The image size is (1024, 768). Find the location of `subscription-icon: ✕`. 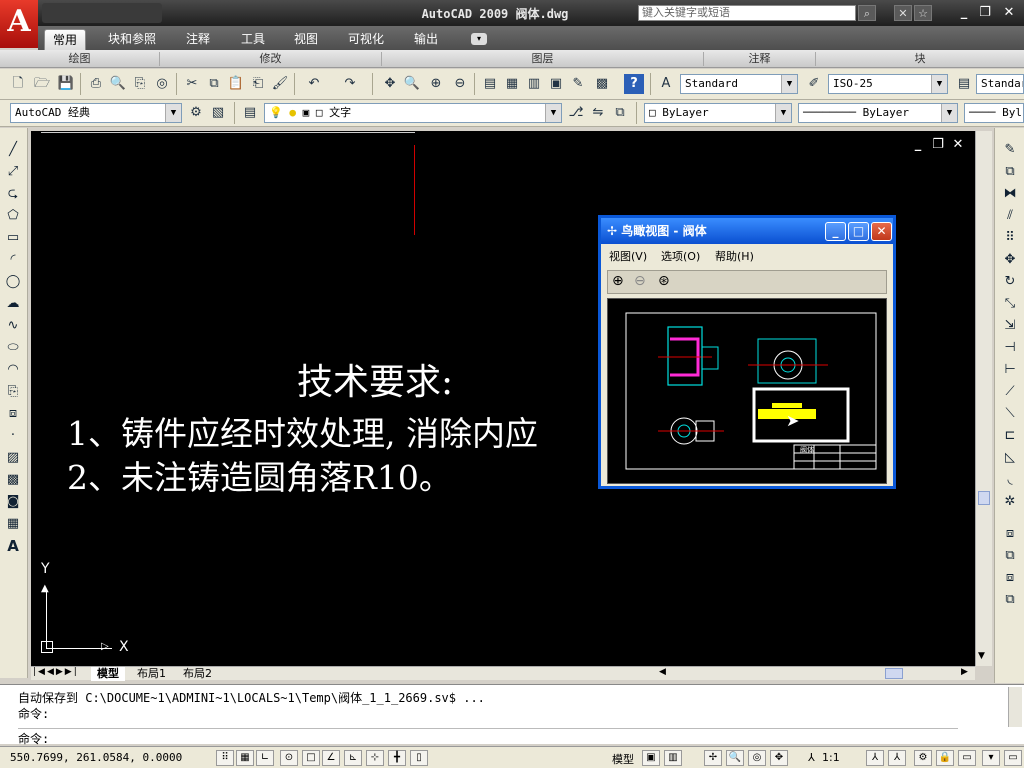

subscription-icon: ✕ is located at coordinates (903, 13).